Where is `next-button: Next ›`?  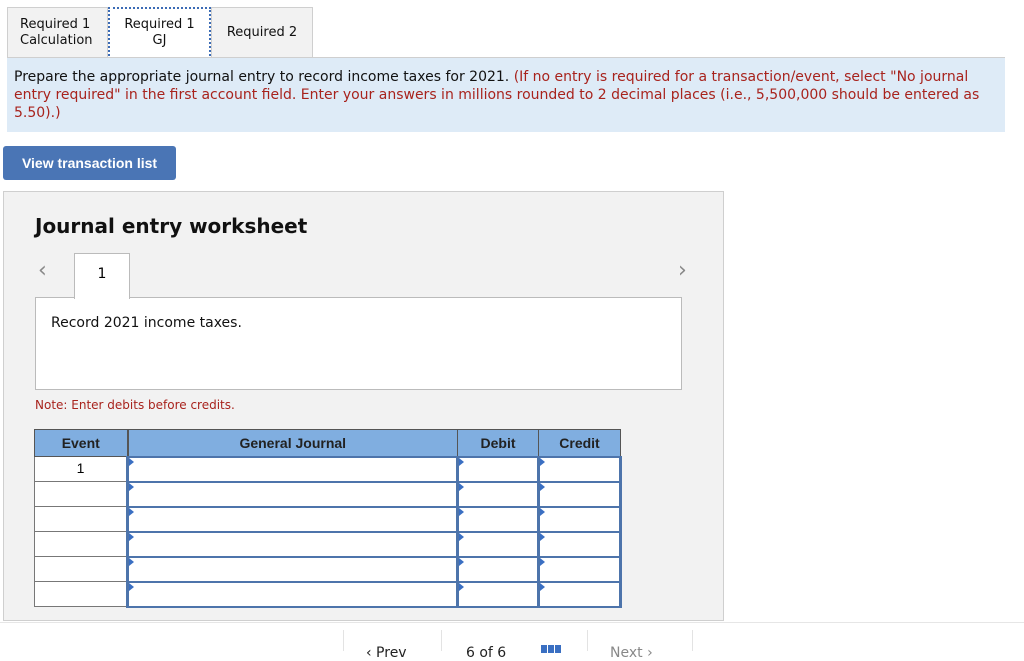
next-button: Next › is located at coordinates (631, 653).